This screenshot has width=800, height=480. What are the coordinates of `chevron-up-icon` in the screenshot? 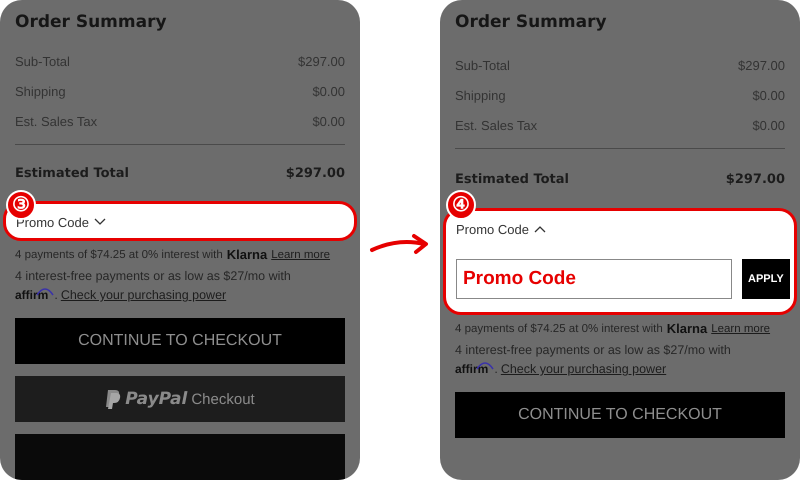 It's located at (540, 229).